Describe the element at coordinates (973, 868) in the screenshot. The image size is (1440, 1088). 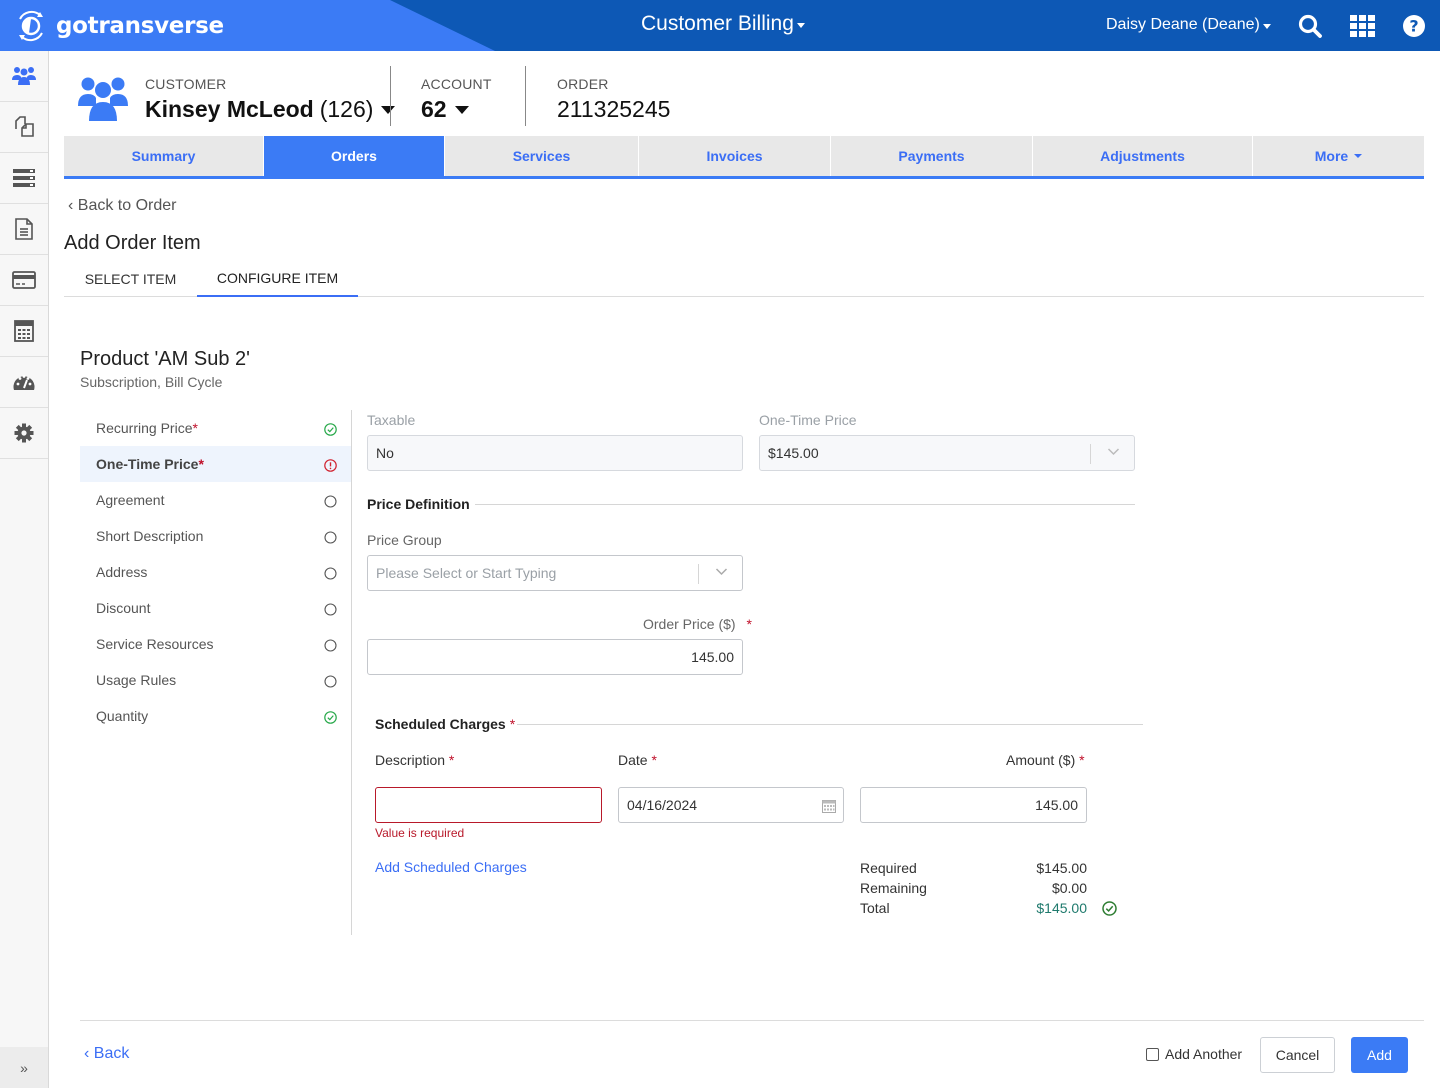
I see `summary-required-row: Required $145.00` at that location.